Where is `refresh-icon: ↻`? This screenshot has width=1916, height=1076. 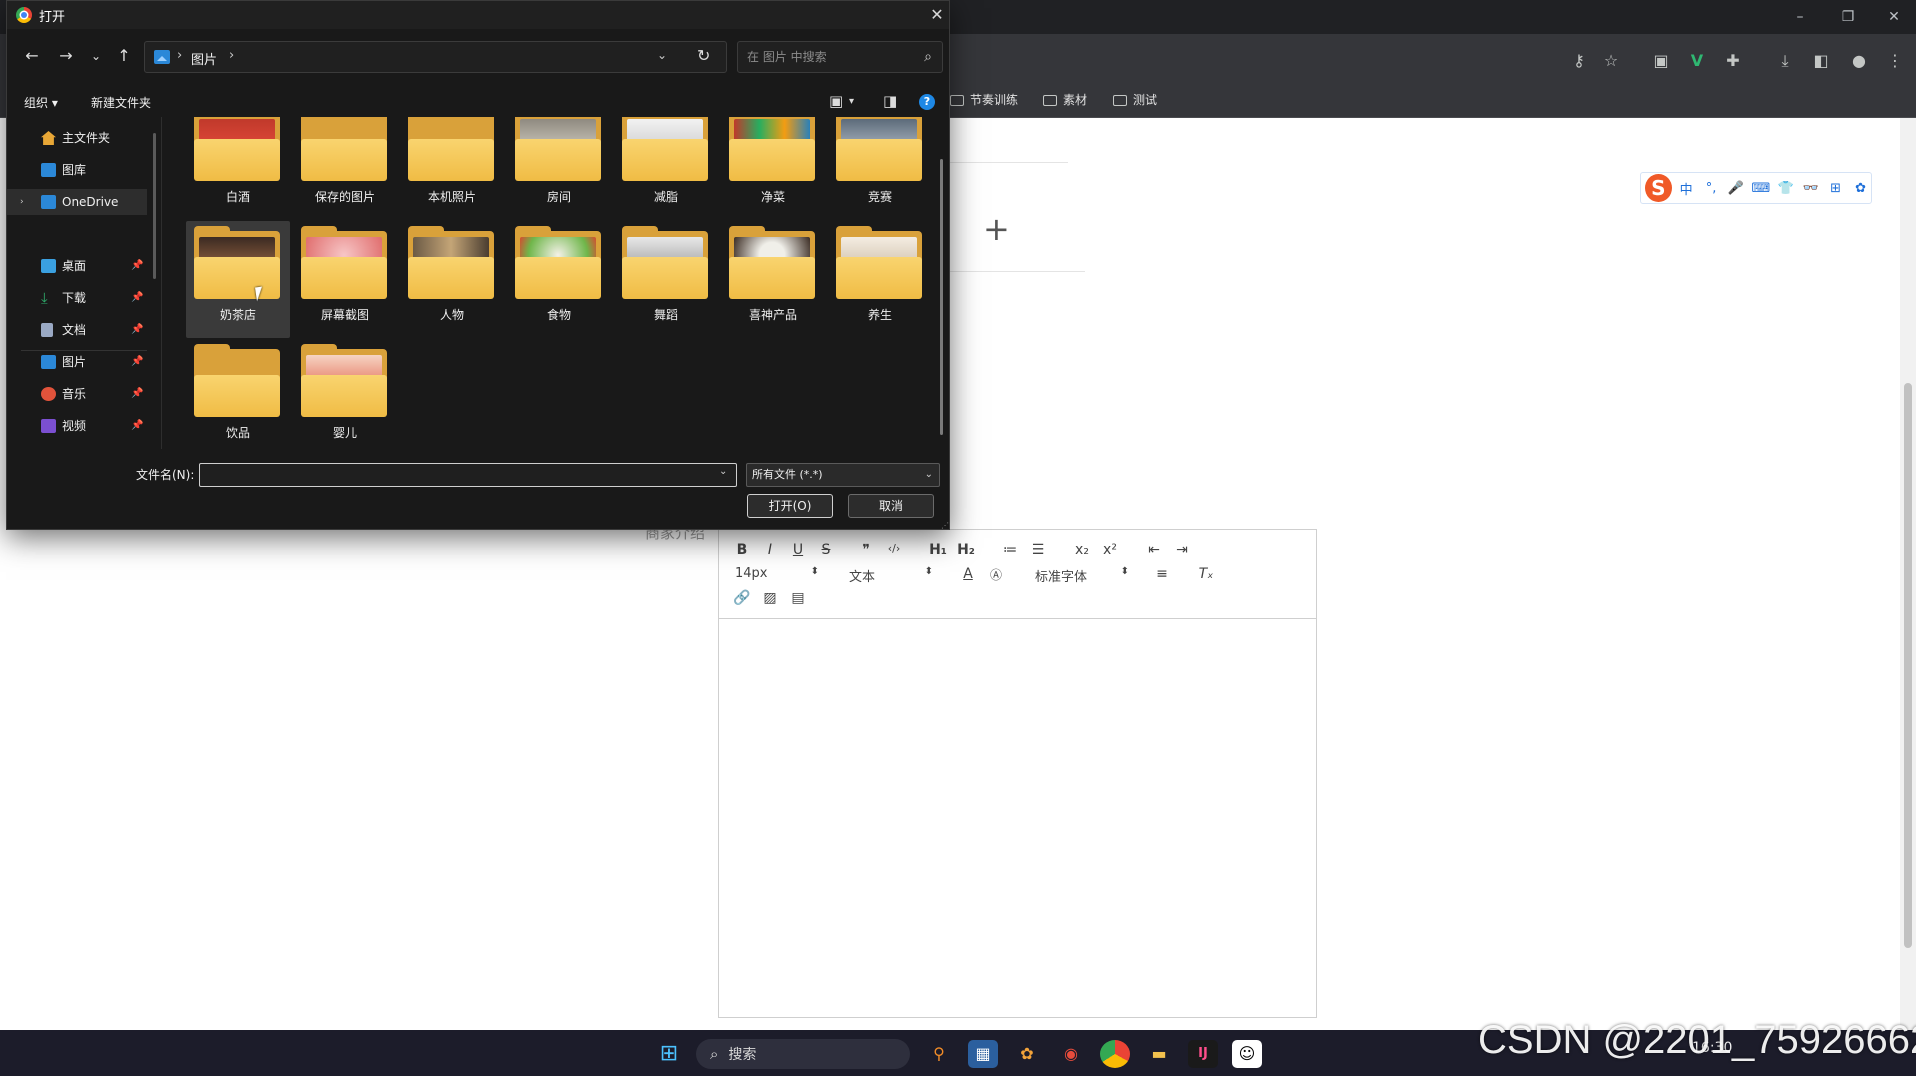
refresh-icon: ↻ is located at coordinates (703, 55).